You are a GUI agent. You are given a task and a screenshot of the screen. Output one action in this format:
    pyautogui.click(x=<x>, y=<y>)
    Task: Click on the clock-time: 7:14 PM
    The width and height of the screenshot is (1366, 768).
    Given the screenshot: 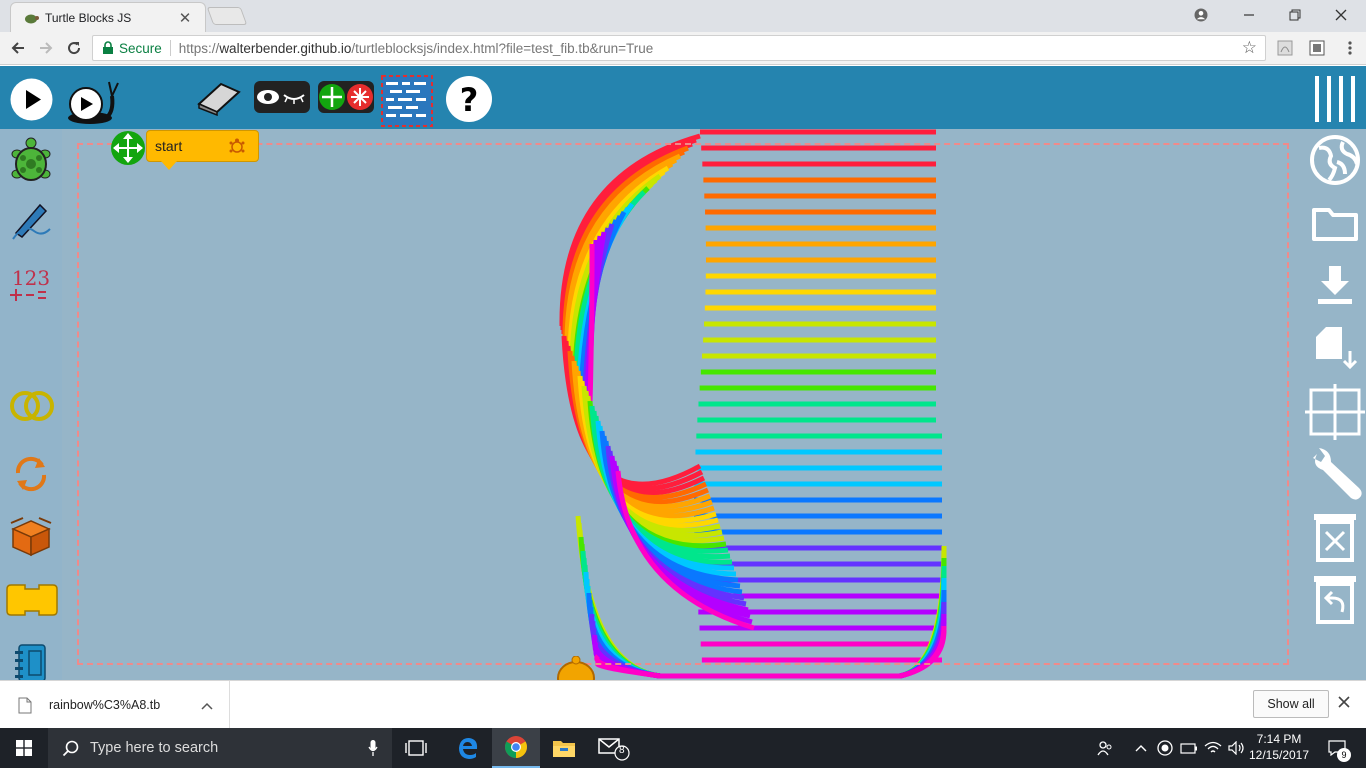 What is the action you would take?
    pyautogui.click(x=1279, y=739)
    